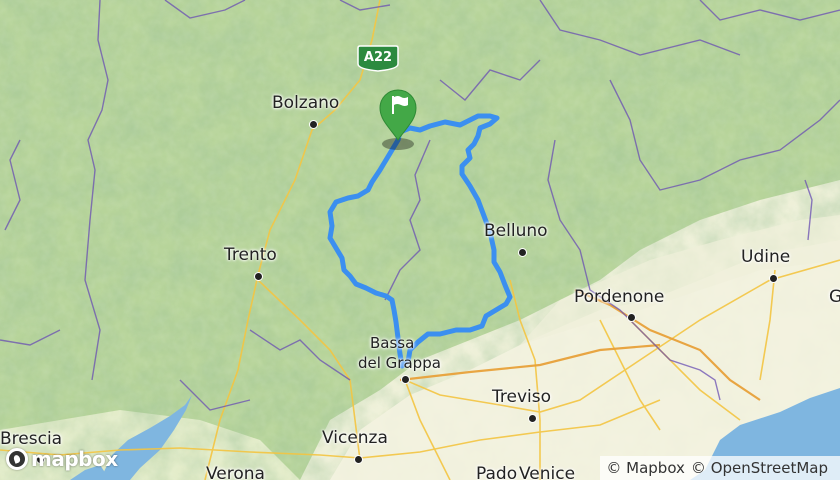 The height and width of the screenshot is (480, 840). What do you see at coordinates (522, 397) in the screenshot?
I see `city-label-treviso: Treviso` at bounding box center [522, 397].